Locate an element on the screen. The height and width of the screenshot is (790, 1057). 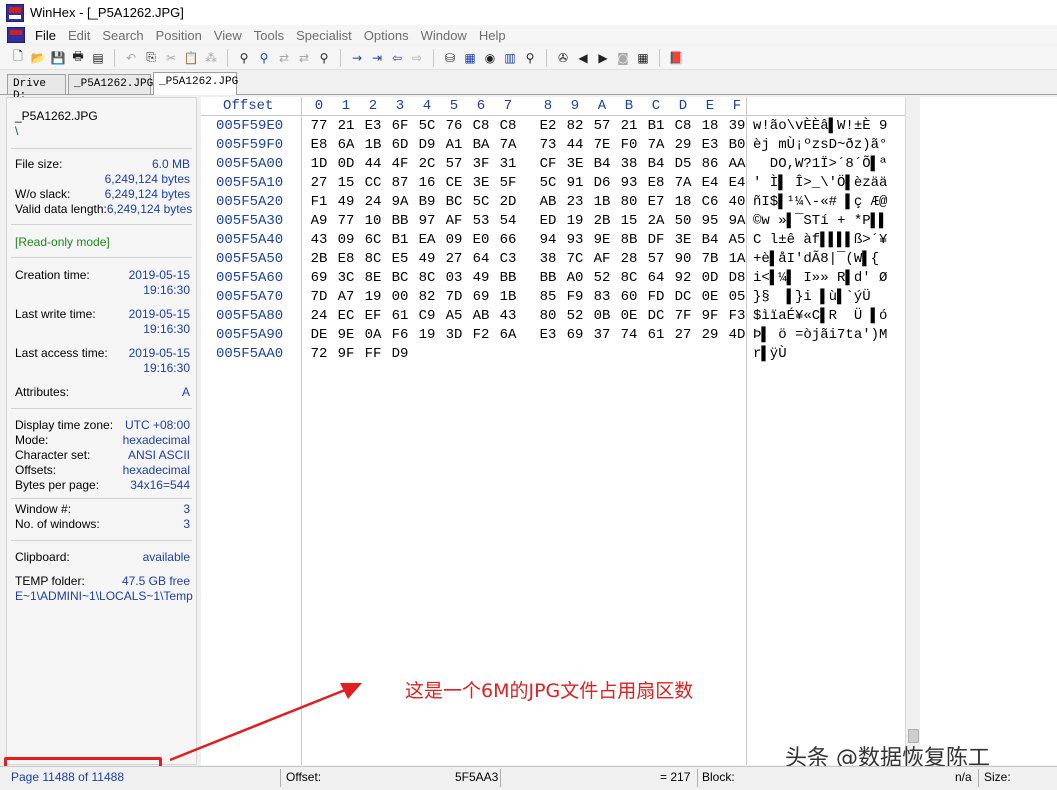
hex-byte: 8B is located at coordinates (629, 240).